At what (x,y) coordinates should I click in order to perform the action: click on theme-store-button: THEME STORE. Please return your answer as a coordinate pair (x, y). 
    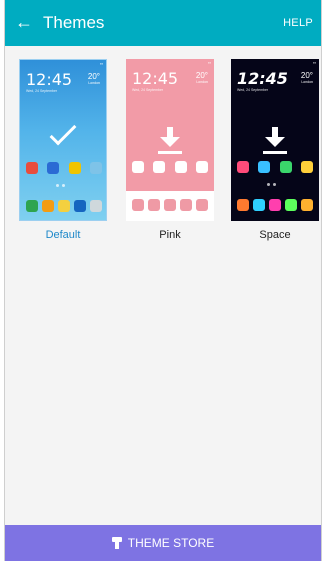
    Looking at the image, I should click on (163, 543).